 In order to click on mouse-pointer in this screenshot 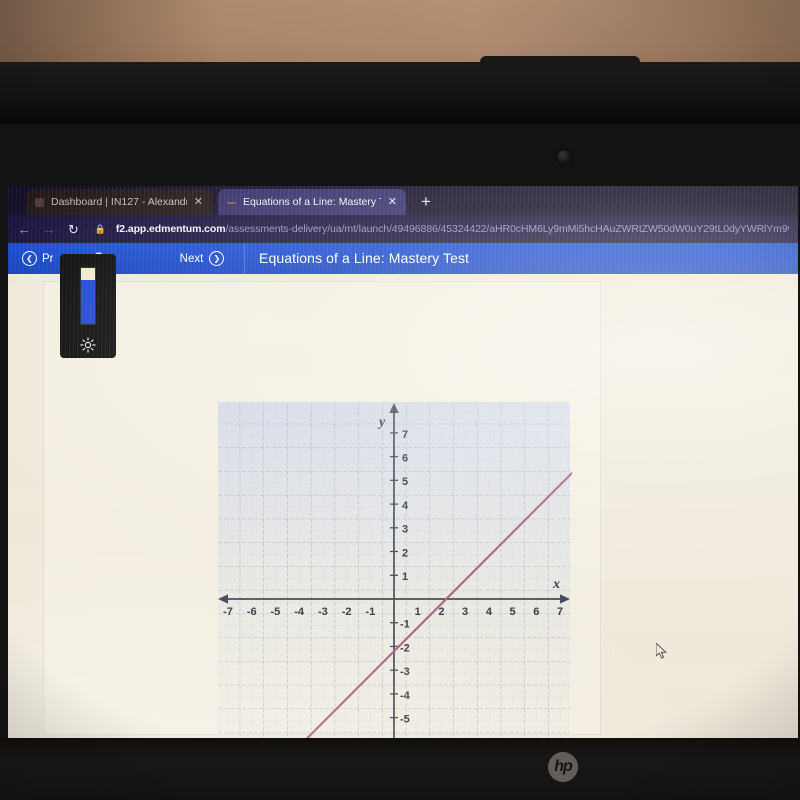, I will do `click(661, 651)`.